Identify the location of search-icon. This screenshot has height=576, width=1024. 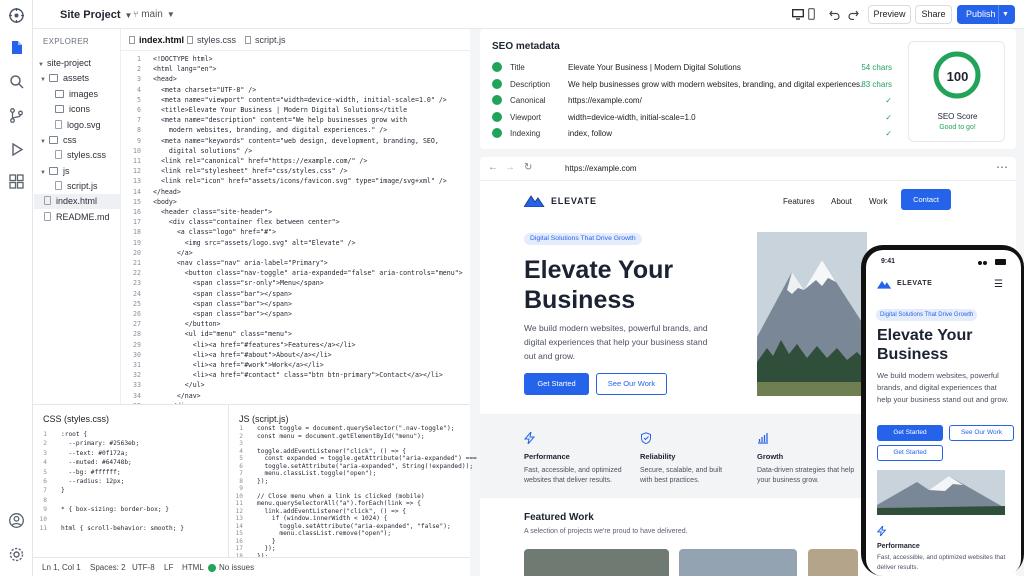
(16, 81).